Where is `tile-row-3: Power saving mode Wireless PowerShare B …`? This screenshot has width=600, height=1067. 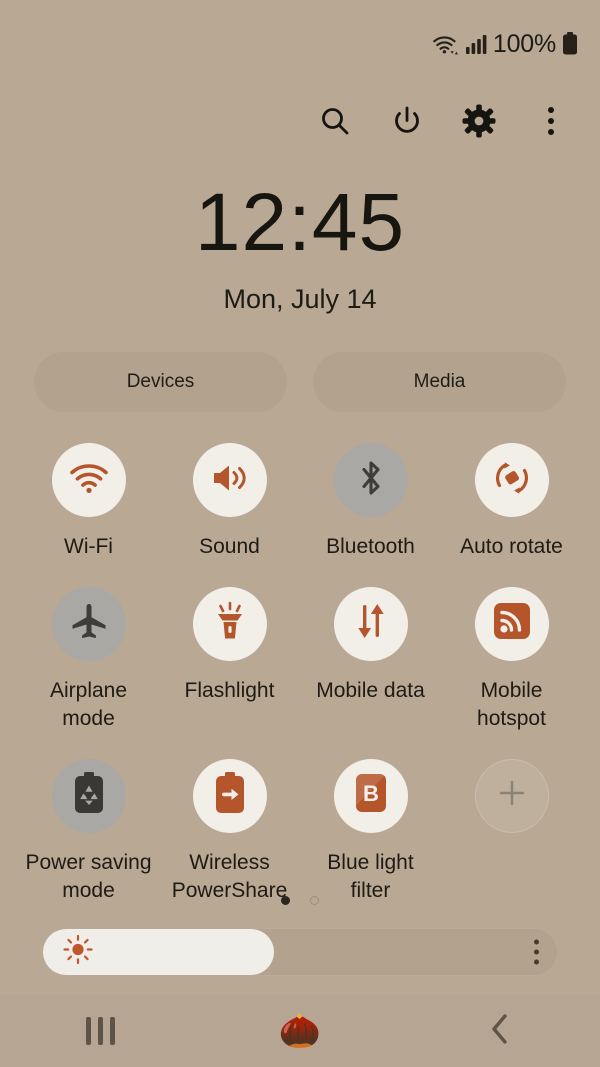
tile-row-3: Power saving mode Wireless PowerShare B … is located at coordinates (300, 831).